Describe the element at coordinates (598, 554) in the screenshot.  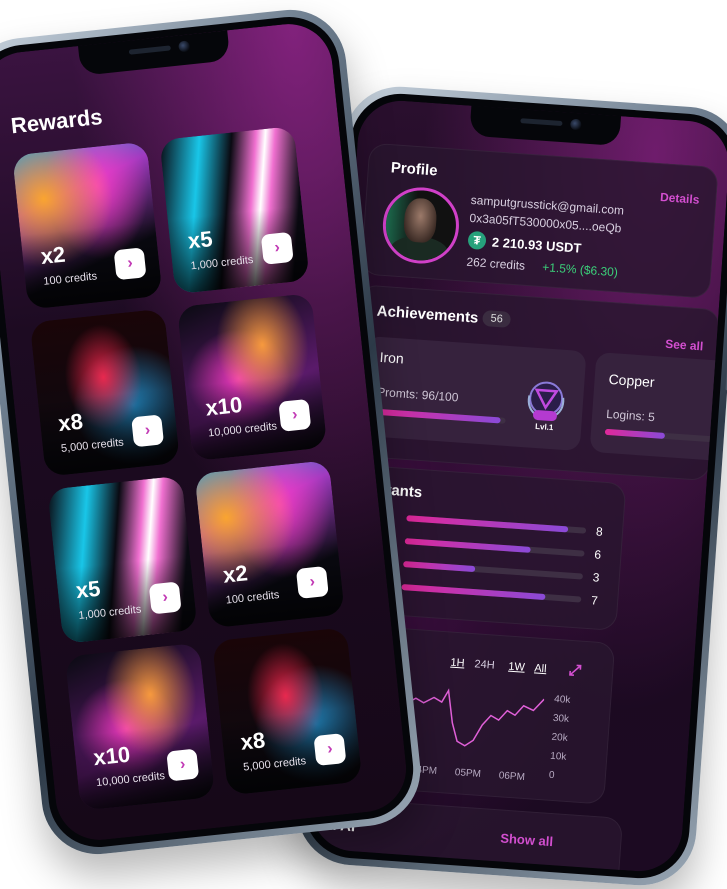
I see `assistant-row-value: 6` at that location.